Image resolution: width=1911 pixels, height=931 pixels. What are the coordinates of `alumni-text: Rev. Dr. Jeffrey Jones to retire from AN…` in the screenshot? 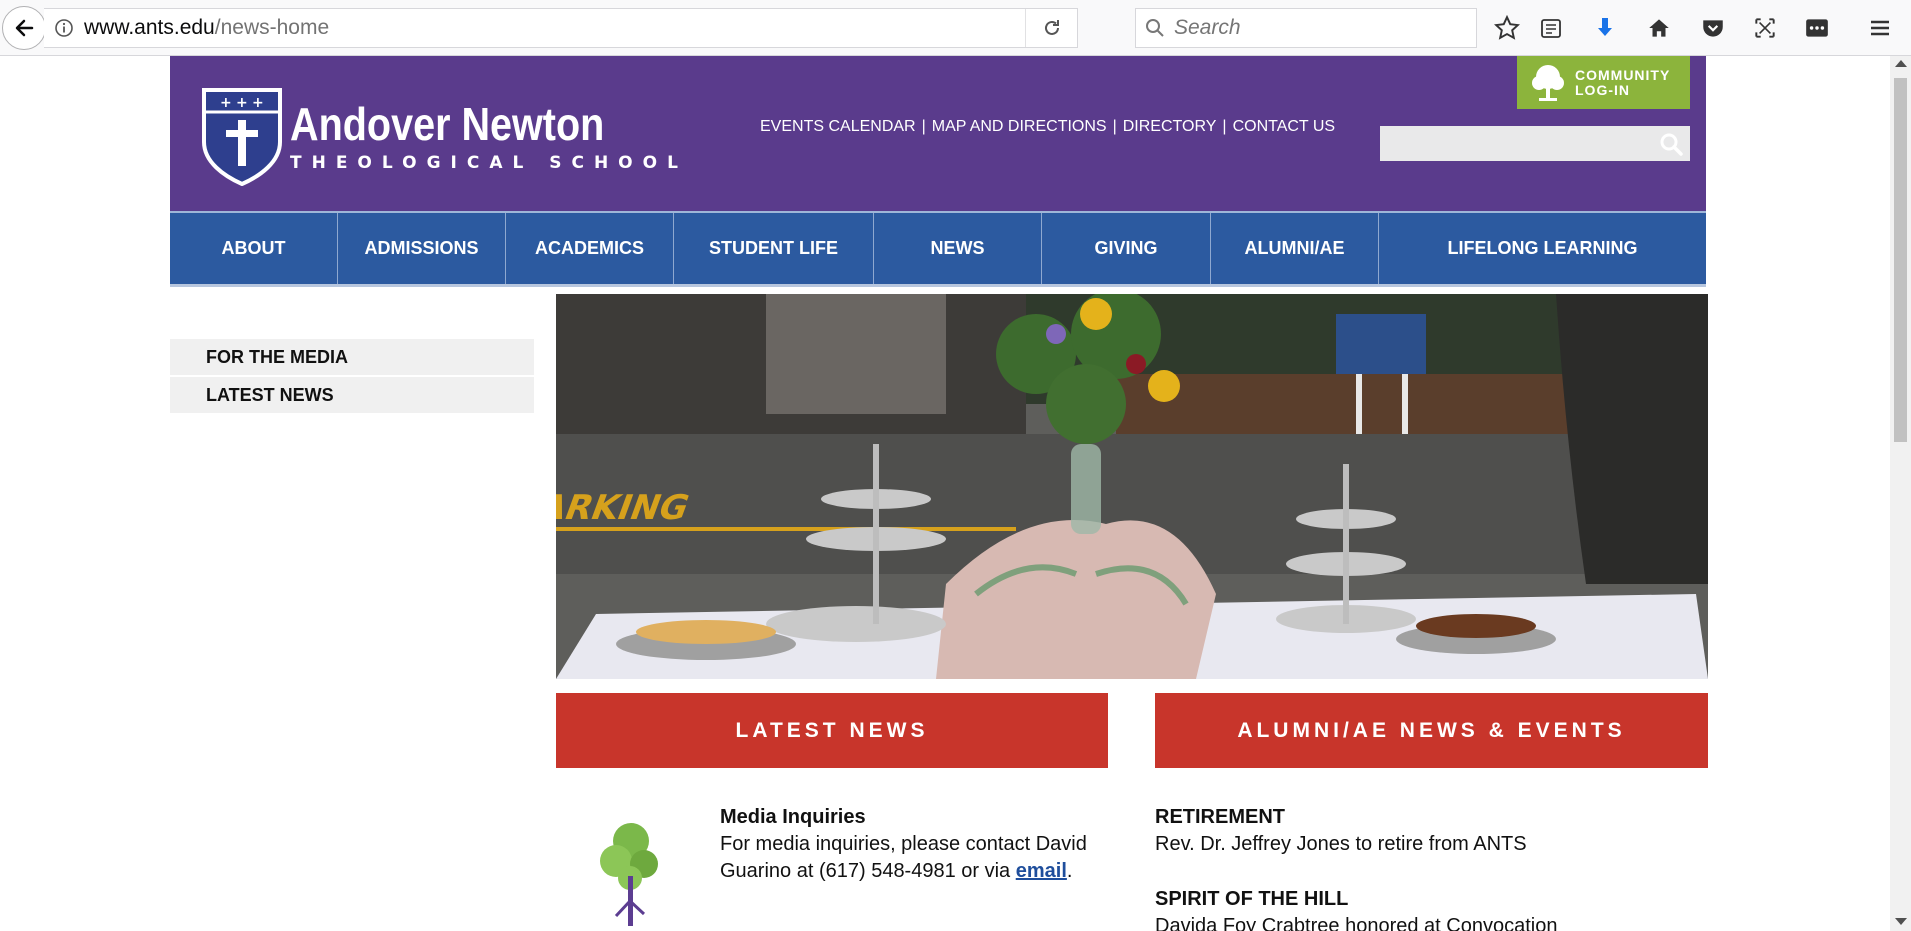 It's located at (1425, 844).